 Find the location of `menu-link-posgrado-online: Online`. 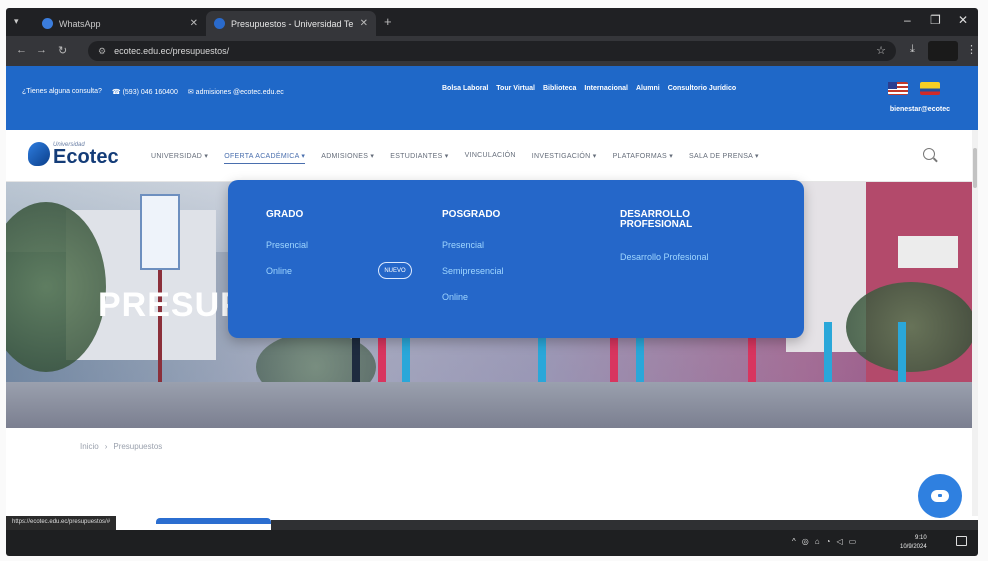

menu-link-posgrado-online: Online is located at coordinates (473, 297).